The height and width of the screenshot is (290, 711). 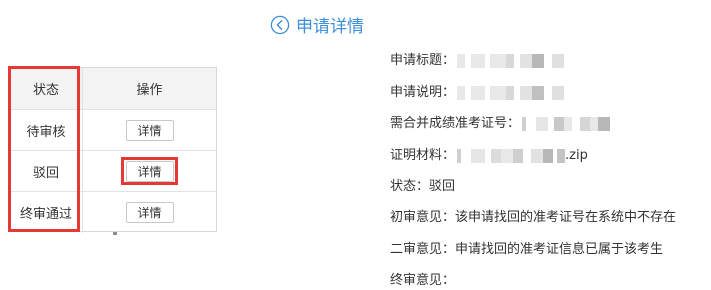 What do you see at coordinates (330, 27) in the screenshot?
I see `page-title: 申请详情` at bounding box center [330, 27].